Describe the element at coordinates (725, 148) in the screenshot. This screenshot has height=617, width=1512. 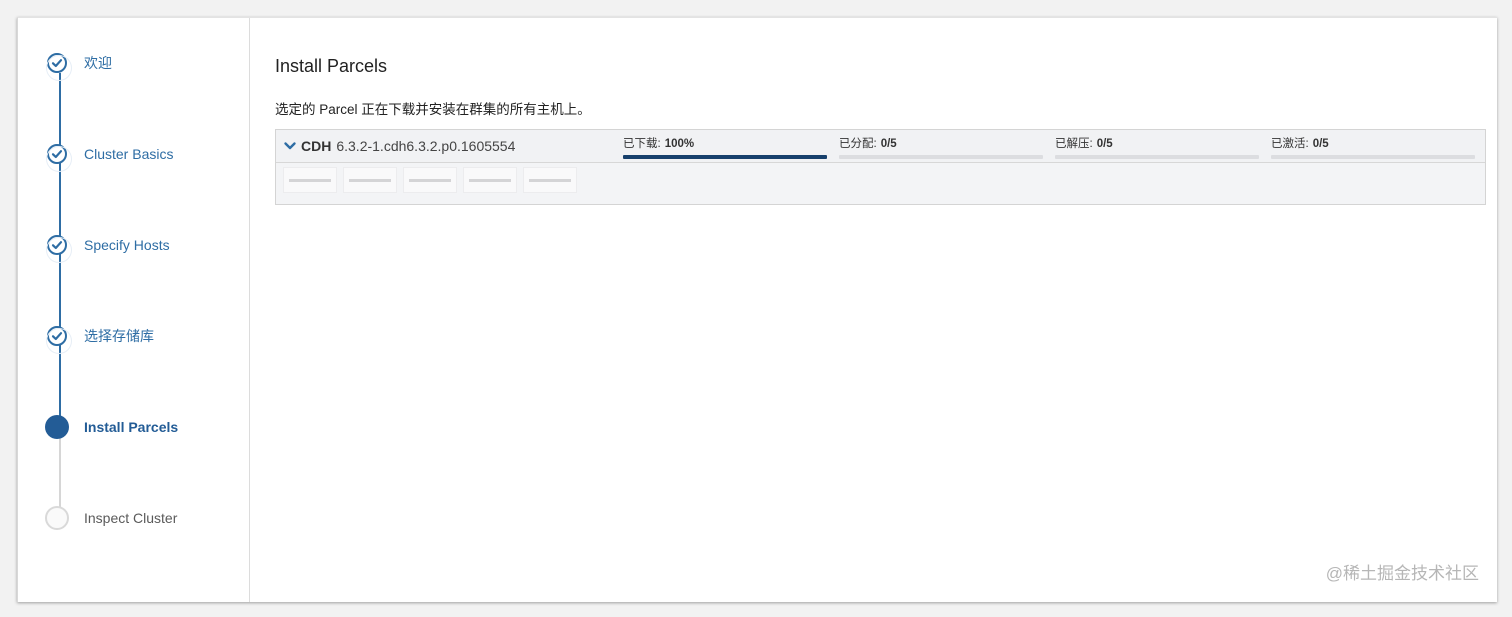
I see `stage-downloaded: 已下载: 100%` at that location.